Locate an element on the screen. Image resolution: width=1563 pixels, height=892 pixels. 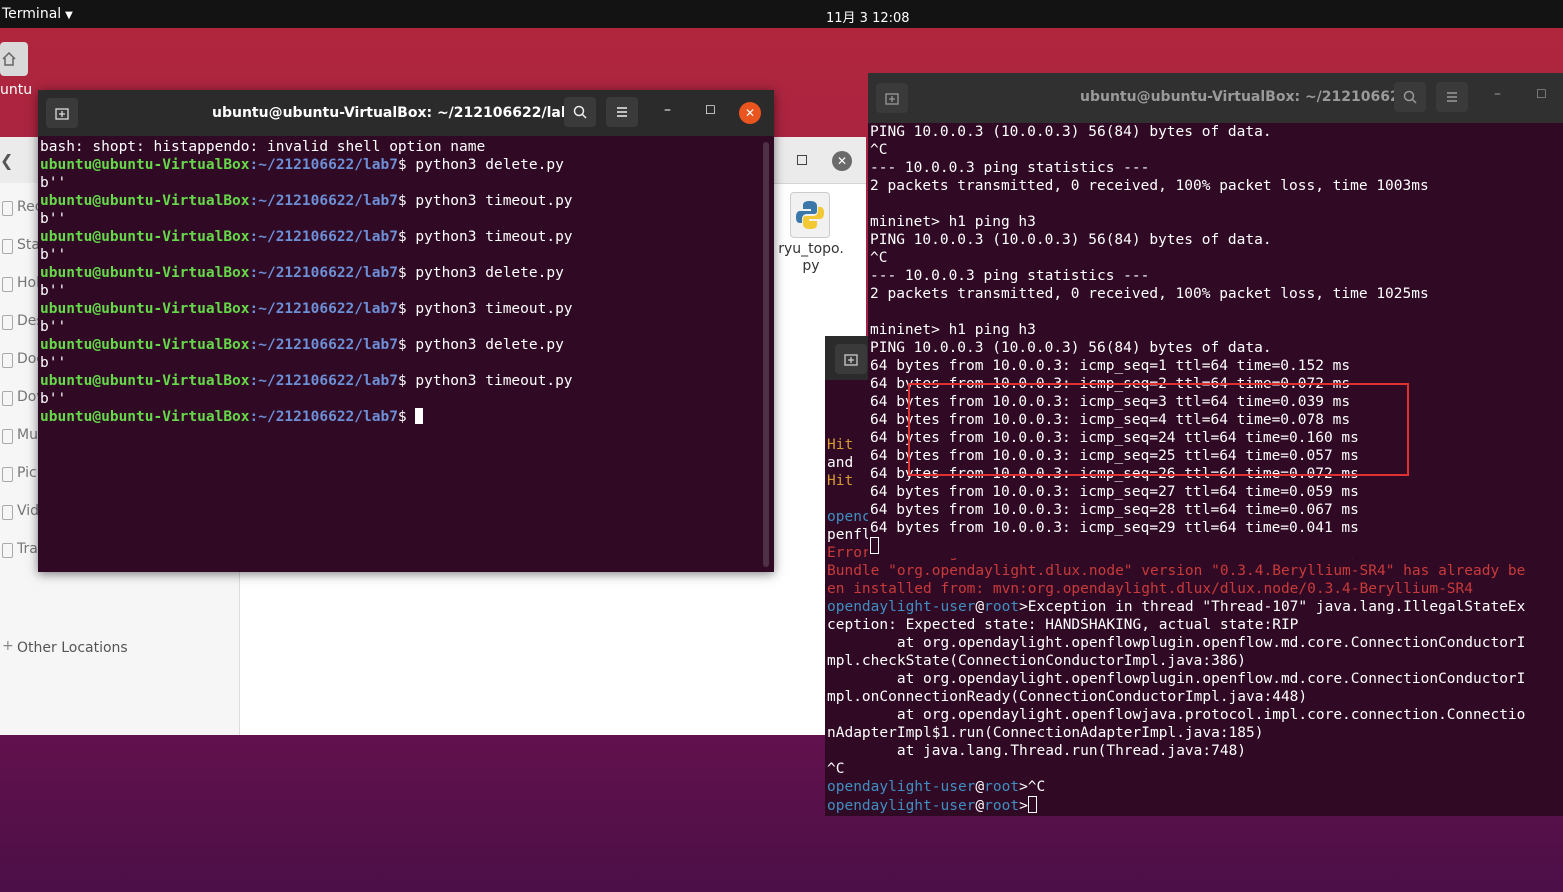
recent-icon is located at coordinates (7, 208).